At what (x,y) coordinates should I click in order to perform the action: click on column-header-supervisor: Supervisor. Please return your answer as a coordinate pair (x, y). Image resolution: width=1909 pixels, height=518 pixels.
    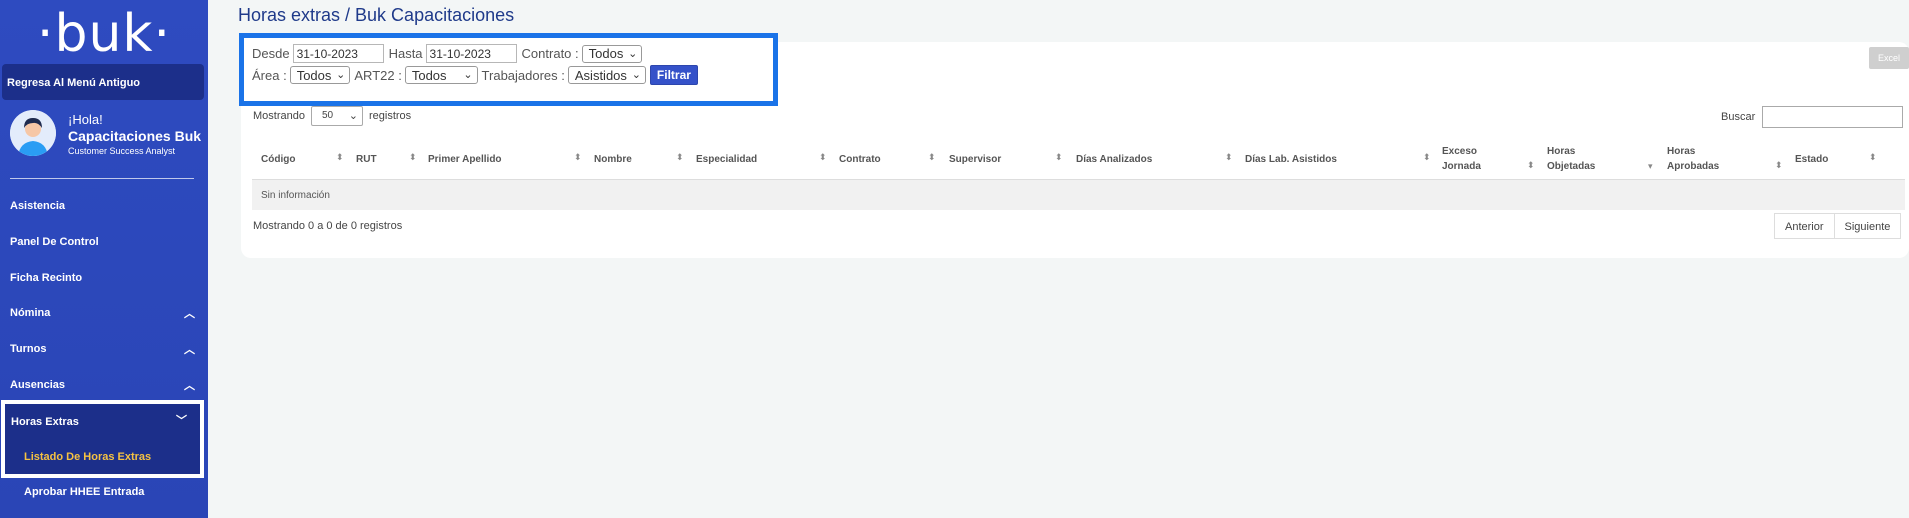
    Looking at the image, I should click on (975, 159).